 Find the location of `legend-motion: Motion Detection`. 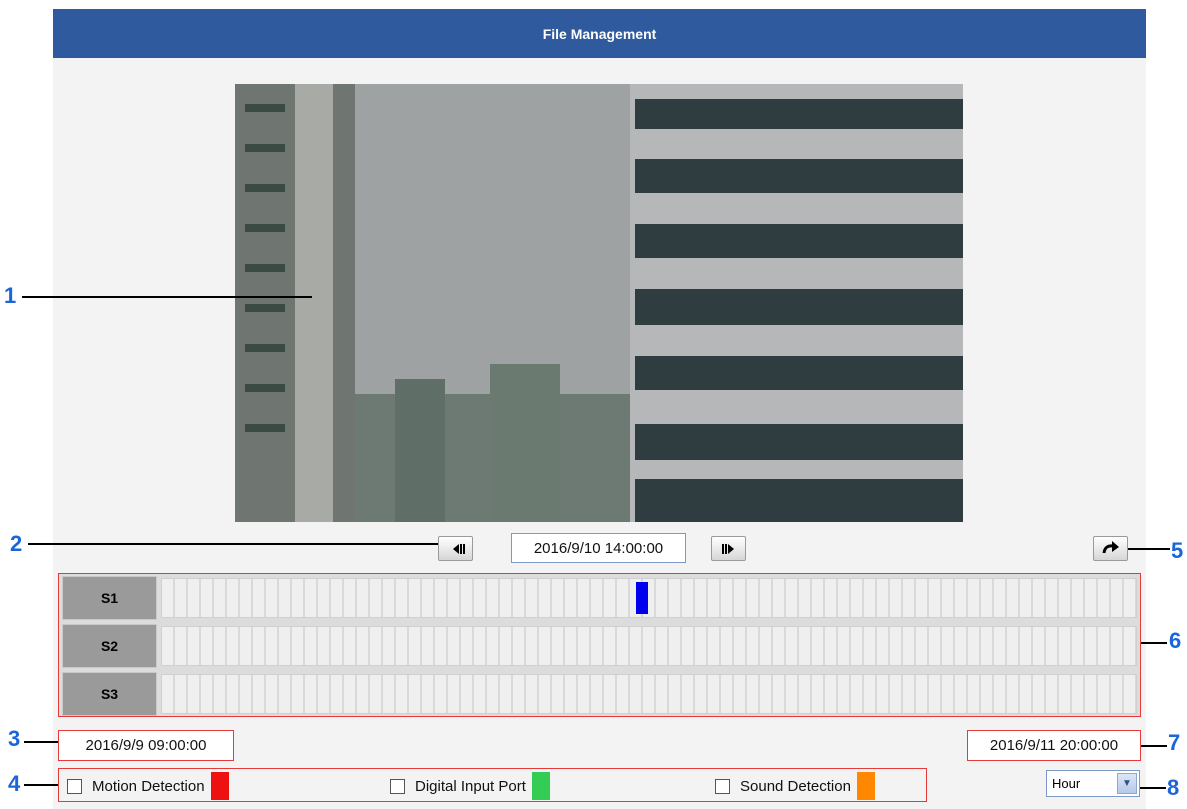

legend-motion: Motion Detection is located at coordinates (148, 786).